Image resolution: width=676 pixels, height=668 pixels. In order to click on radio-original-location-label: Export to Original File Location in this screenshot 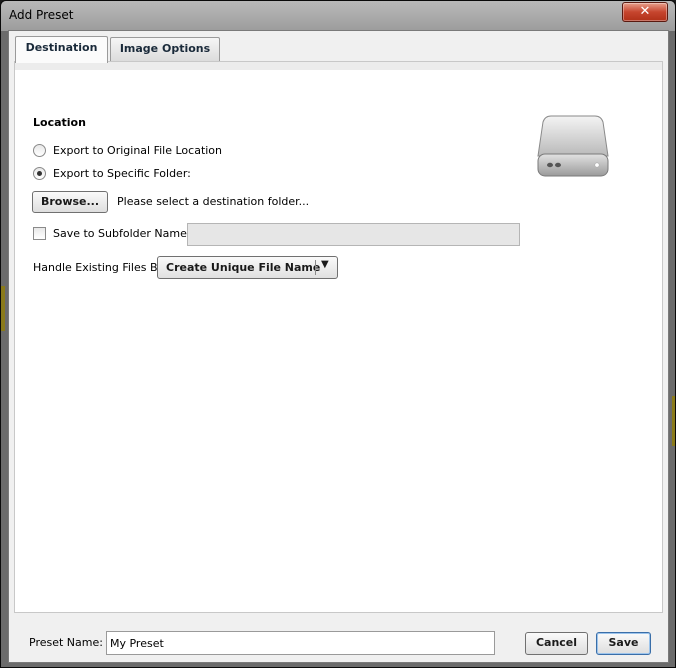, I will do `click(138, 150)`.